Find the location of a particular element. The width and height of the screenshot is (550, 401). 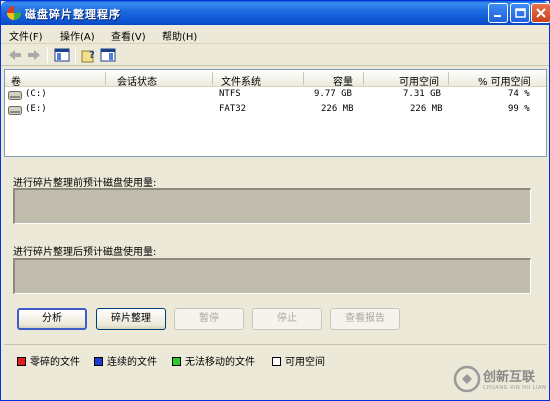

close-icon is located at coordinates (541, 13).